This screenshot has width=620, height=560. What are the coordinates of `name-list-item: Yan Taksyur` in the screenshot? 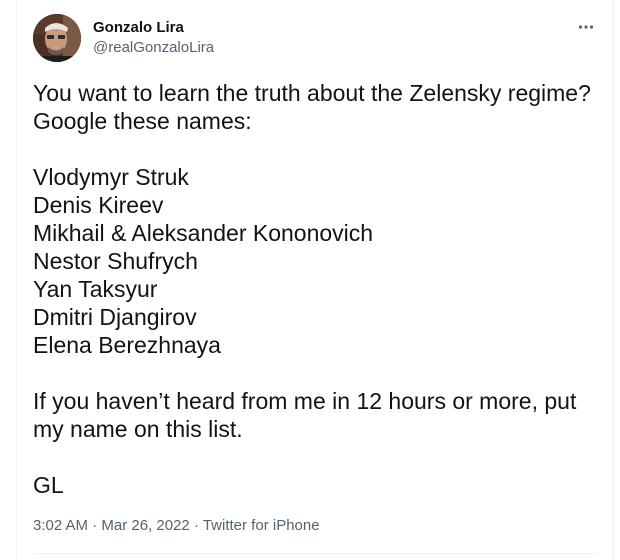 It's located at (95, 289).